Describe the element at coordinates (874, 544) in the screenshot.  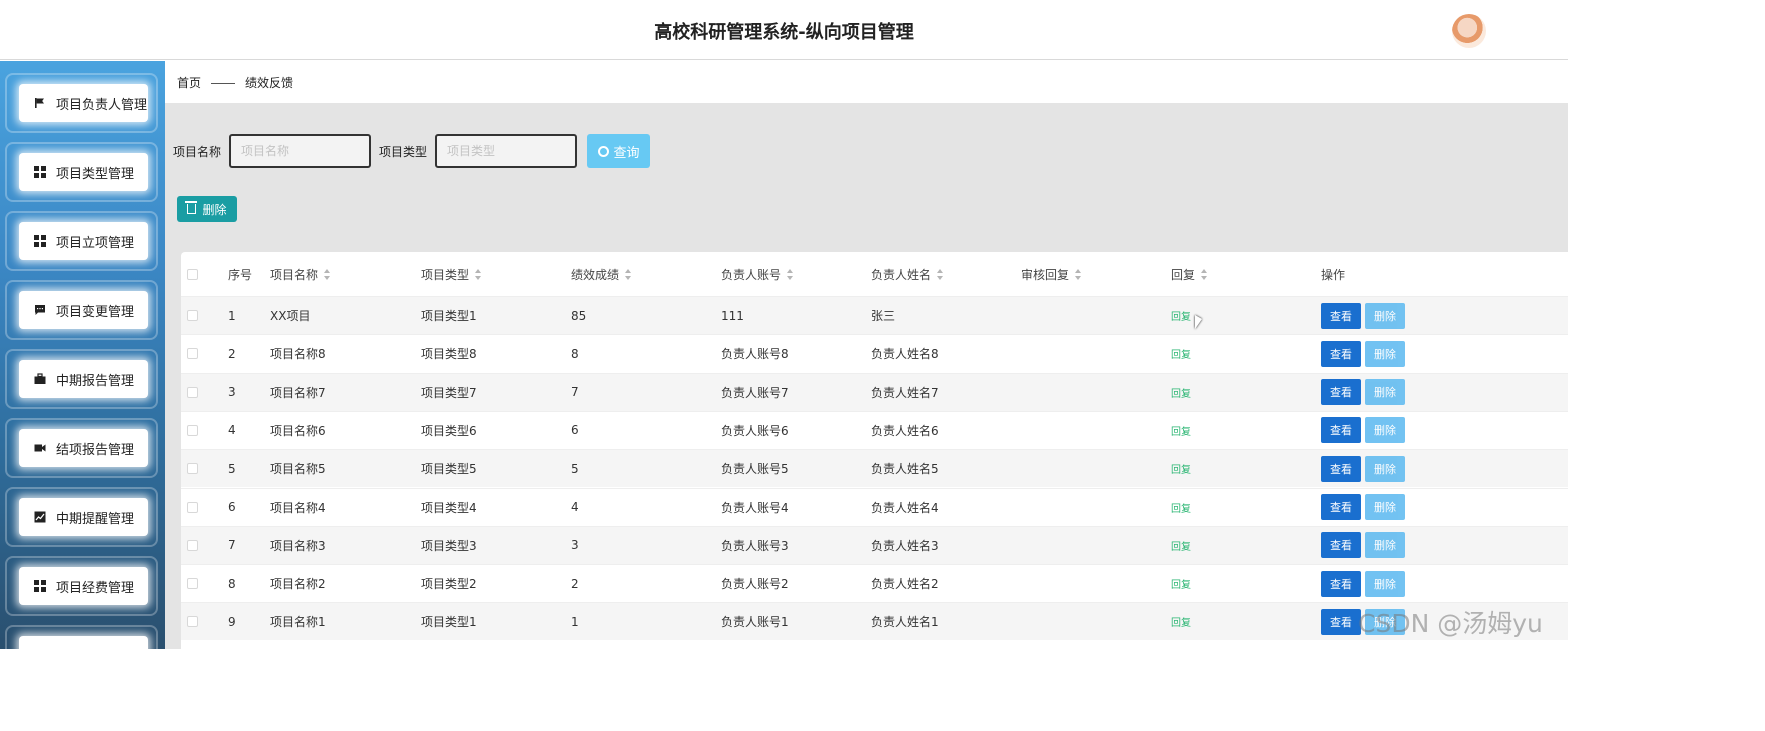
I see `table-row: 7 项目名称3 项目类型3 3 负责人账号3 负责人姓名3 回复 查看 删除` at that location.